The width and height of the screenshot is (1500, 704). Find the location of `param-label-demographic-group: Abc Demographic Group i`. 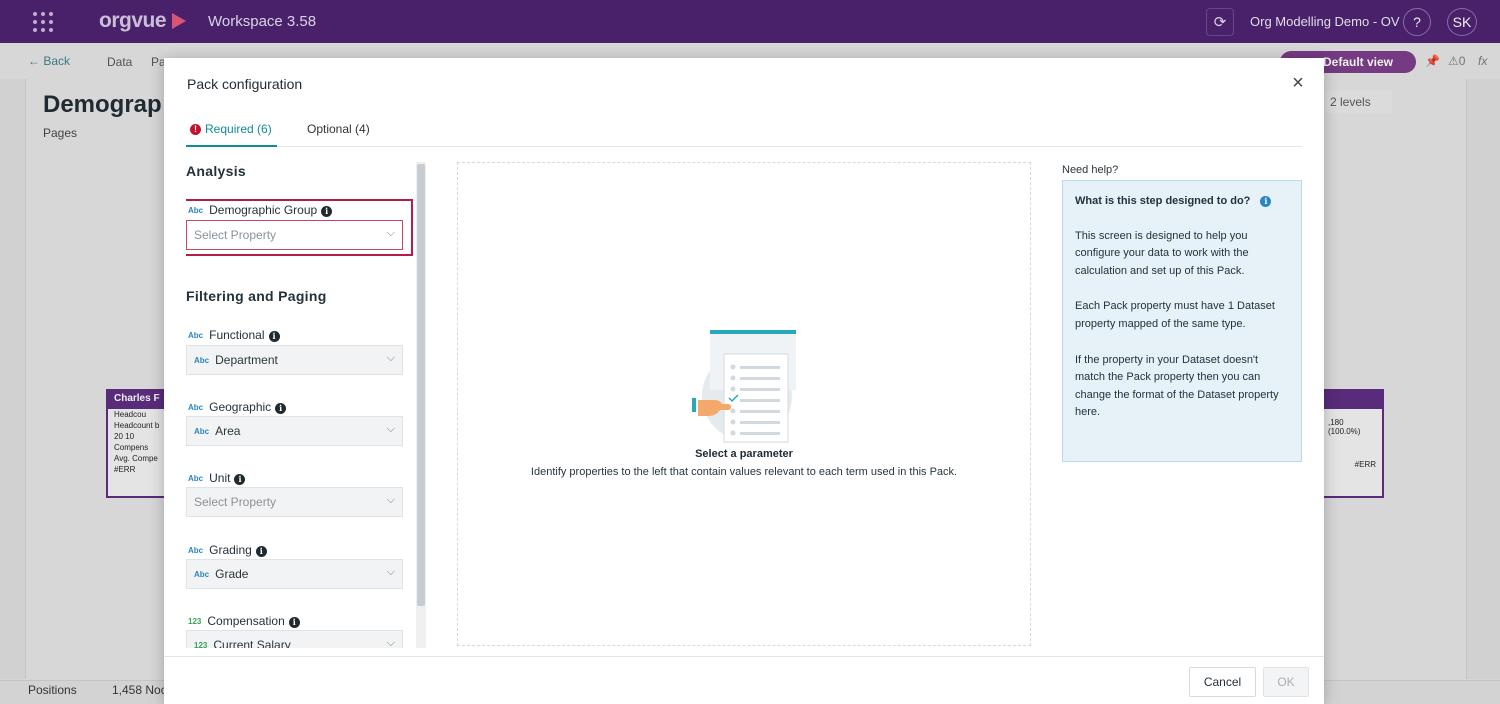

param-label-demographic-group: Abc Demographic Group i is located at coordinates (260, 210).